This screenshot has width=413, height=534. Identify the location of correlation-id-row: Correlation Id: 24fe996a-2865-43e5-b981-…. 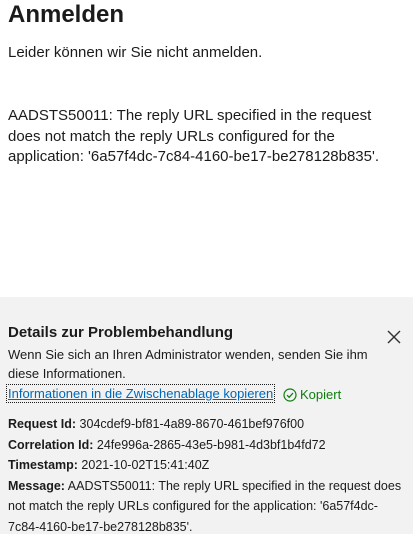
(208, 445).